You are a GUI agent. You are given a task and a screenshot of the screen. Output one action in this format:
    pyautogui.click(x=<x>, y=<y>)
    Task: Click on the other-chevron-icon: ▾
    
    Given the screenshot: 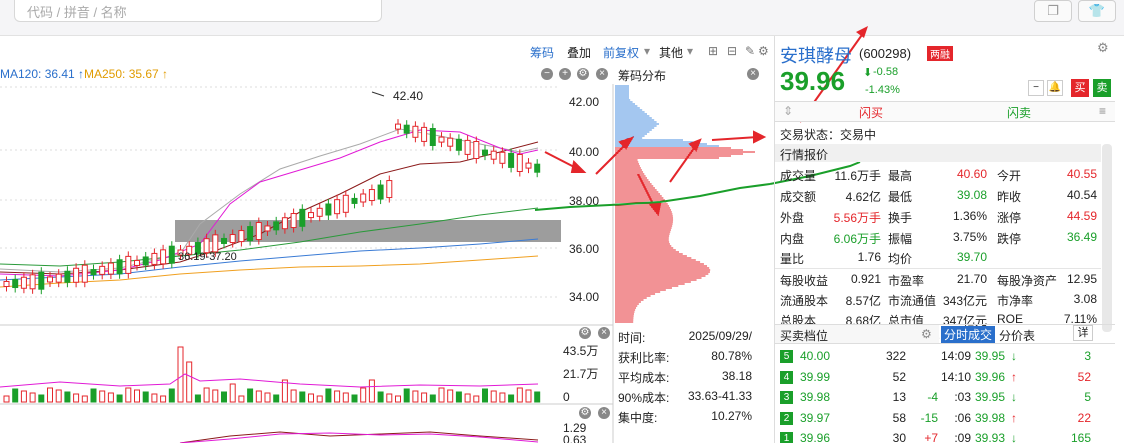 What is the action you would take?
    pyautogui.click(x=690, y=51)
    